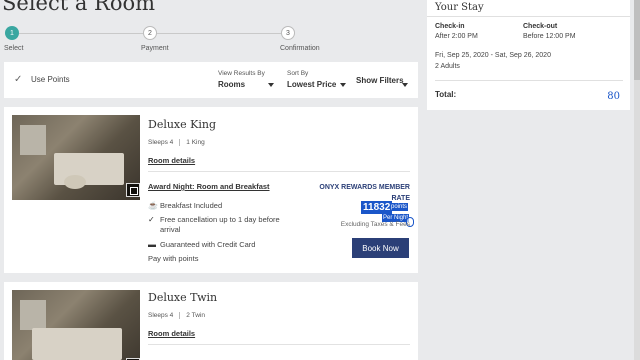  Describe the element at coordinates (380, 248) in the screenshot. I see `book-now-button: Book Now` at that location.